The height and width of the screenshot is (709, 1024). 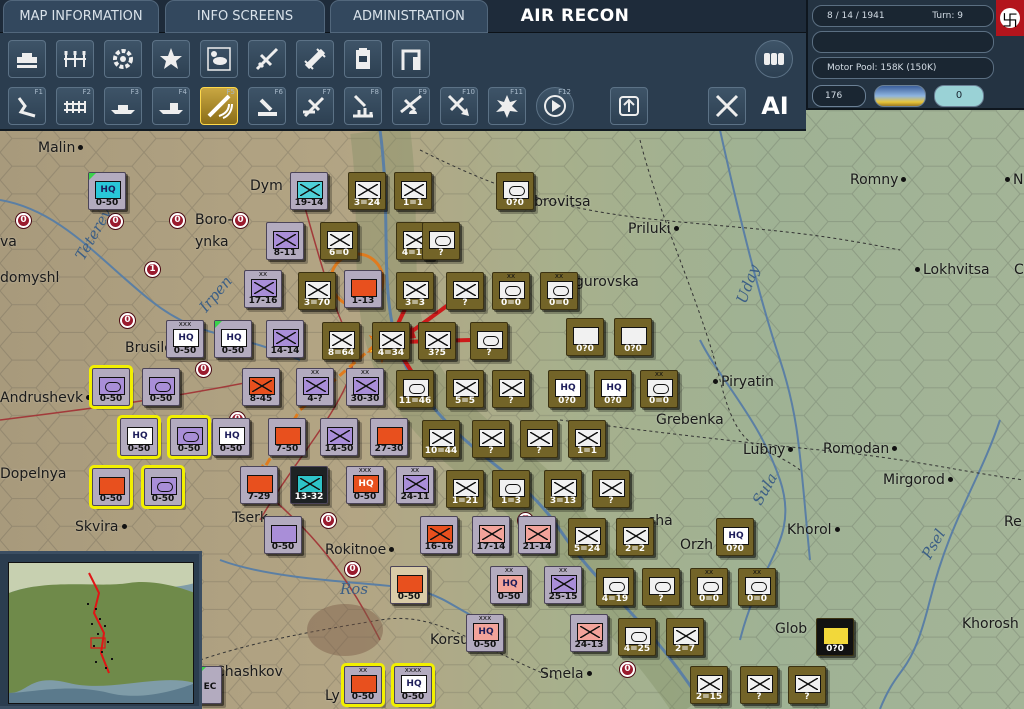 What do you see at coordinates (341, 341) in the screenshot?
I see `german-unit: 8=64` at bounding box center [341, 341].